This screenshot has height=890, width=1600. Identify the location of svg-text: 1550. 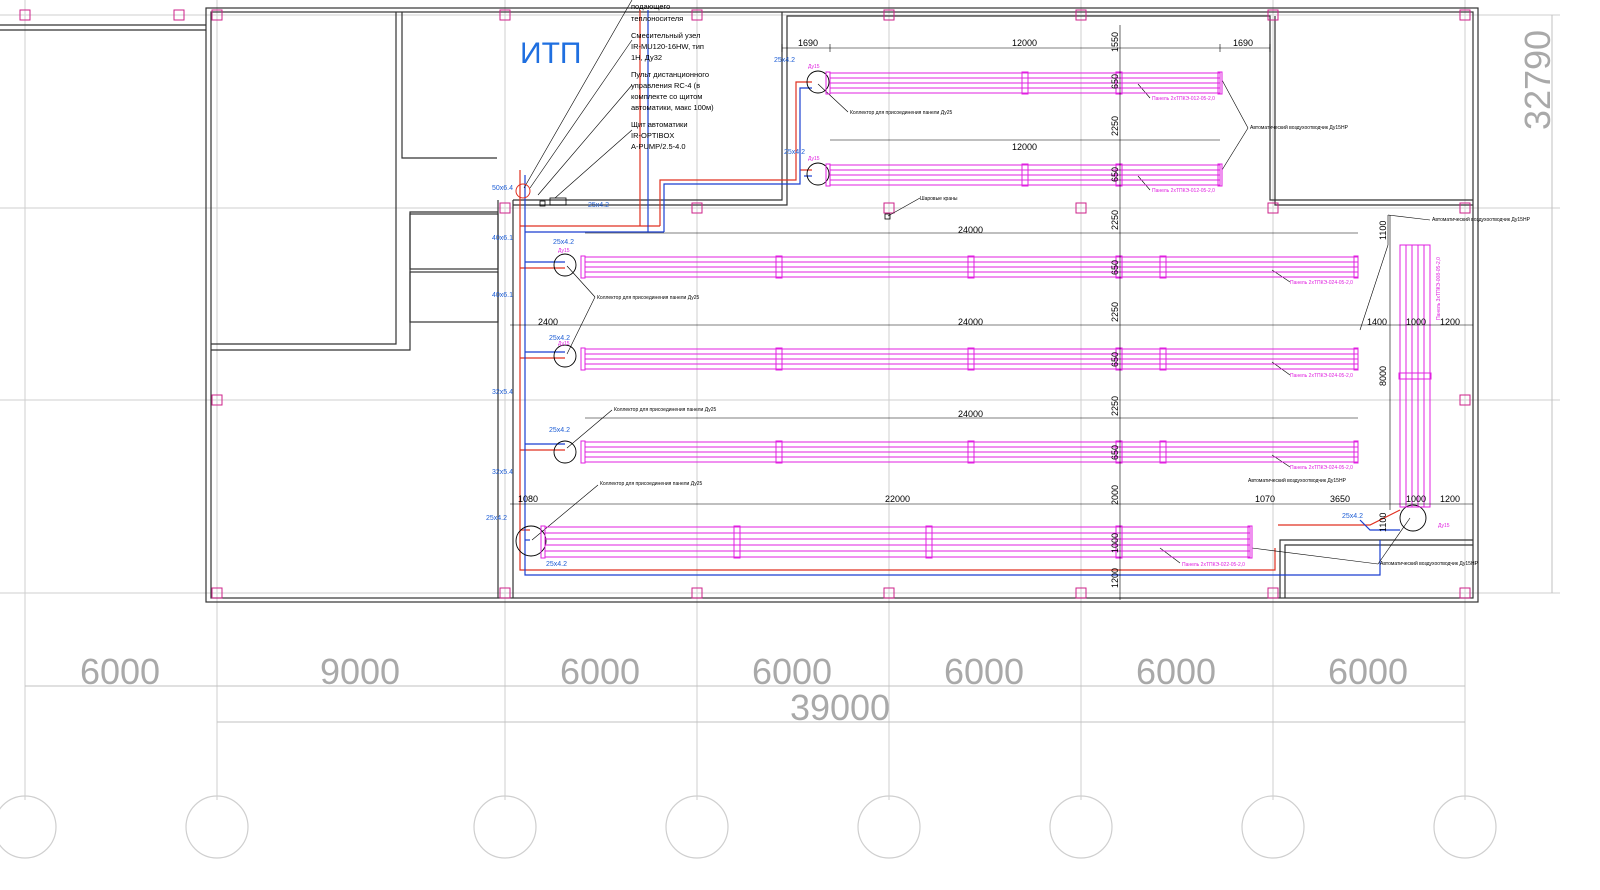
(1115, 42).